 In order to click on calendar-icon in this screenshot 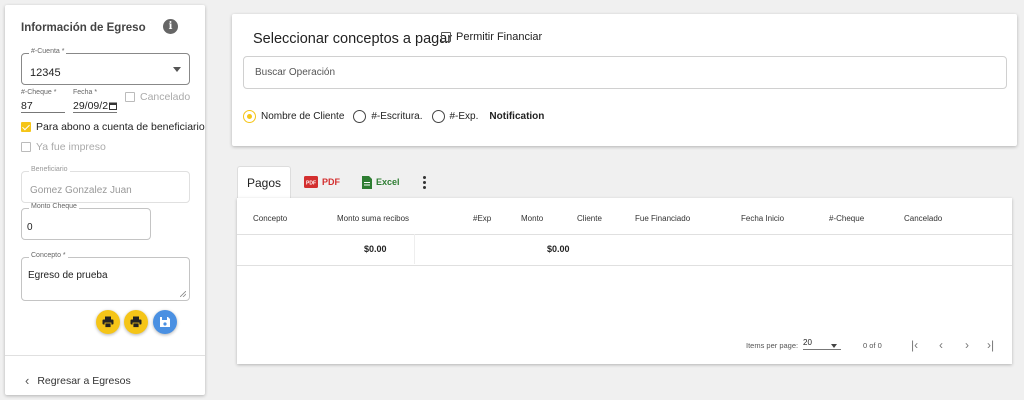, I will do `click(113, 106)`.